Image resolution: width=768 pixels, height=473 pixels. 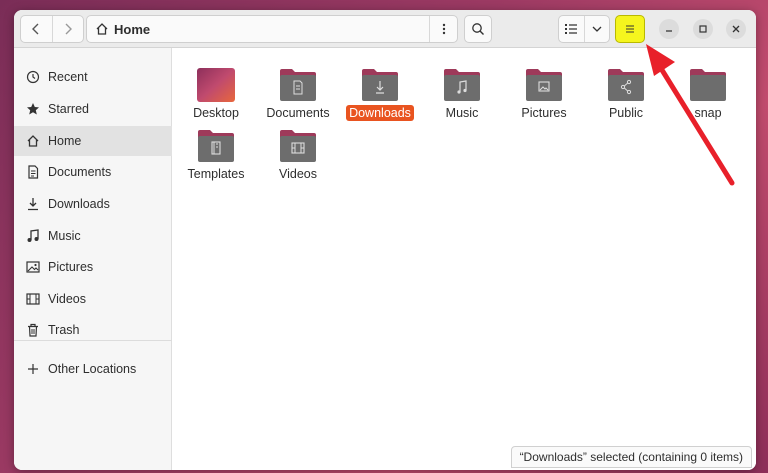 I want to click on public-folder-icon, so click(x=626, y=85).